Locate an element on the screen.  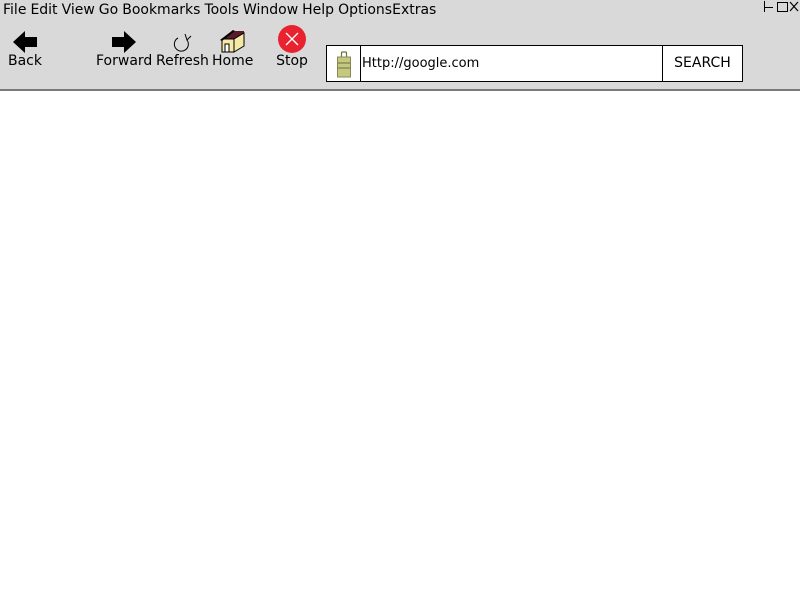
refresh-icon is located at coordinates (182, 40).